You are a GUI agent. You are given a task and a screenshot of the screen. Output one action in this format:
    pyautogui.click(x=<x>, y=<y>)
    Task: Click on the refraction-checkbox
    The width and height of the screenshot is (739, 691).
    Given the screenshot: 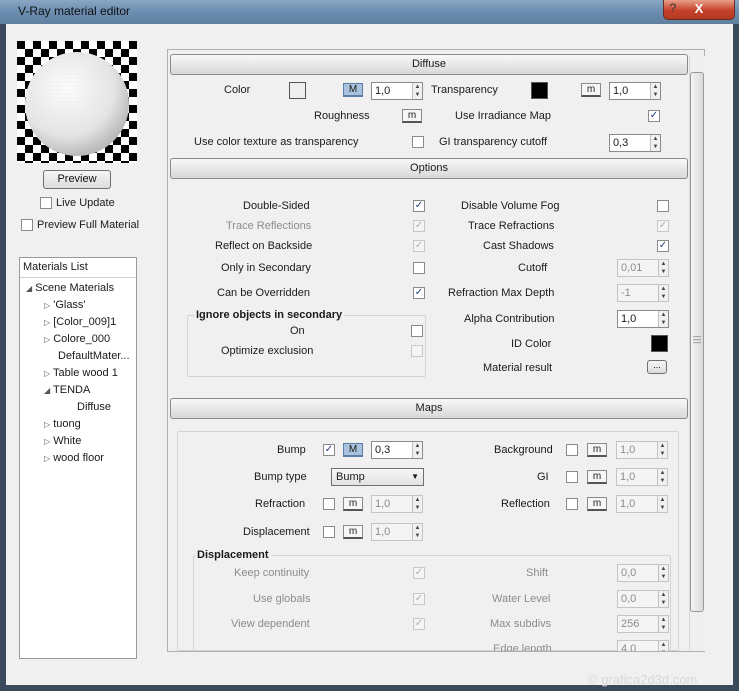 What is the action you would take?
    pyautogui.click(x=329, y=504)
    